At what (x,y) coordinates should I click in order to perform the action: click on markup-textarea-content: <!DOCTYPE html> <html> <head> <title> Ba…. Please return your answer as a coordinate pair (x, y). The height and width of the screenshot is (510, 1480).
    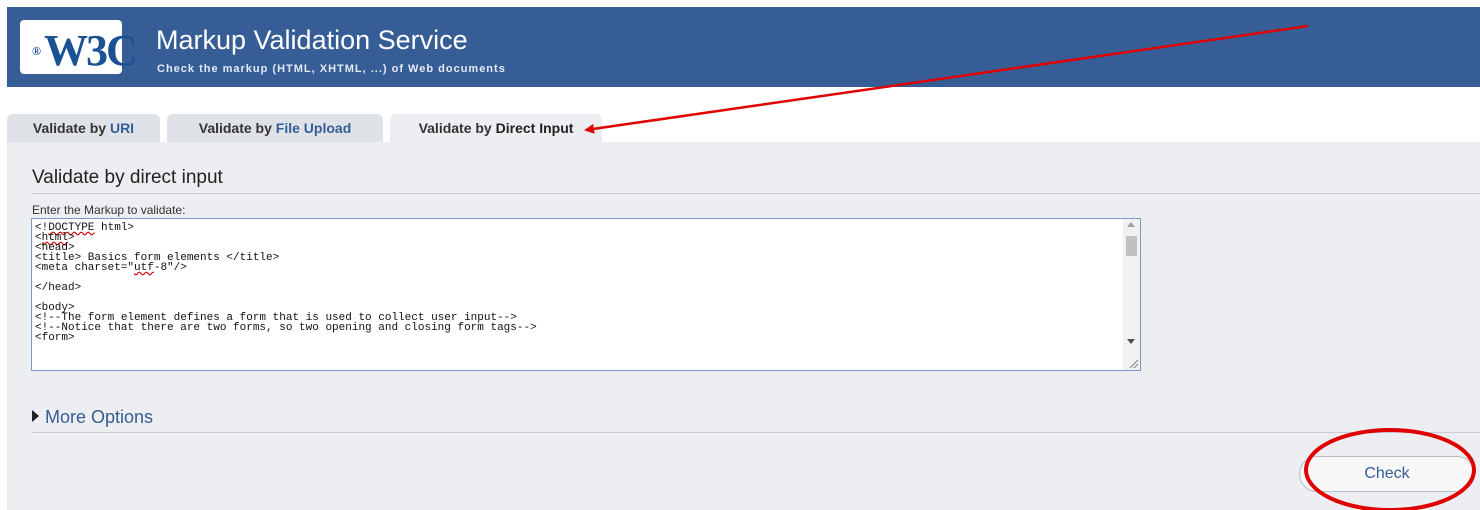
    Looking at the image, I should click on (286, 283).